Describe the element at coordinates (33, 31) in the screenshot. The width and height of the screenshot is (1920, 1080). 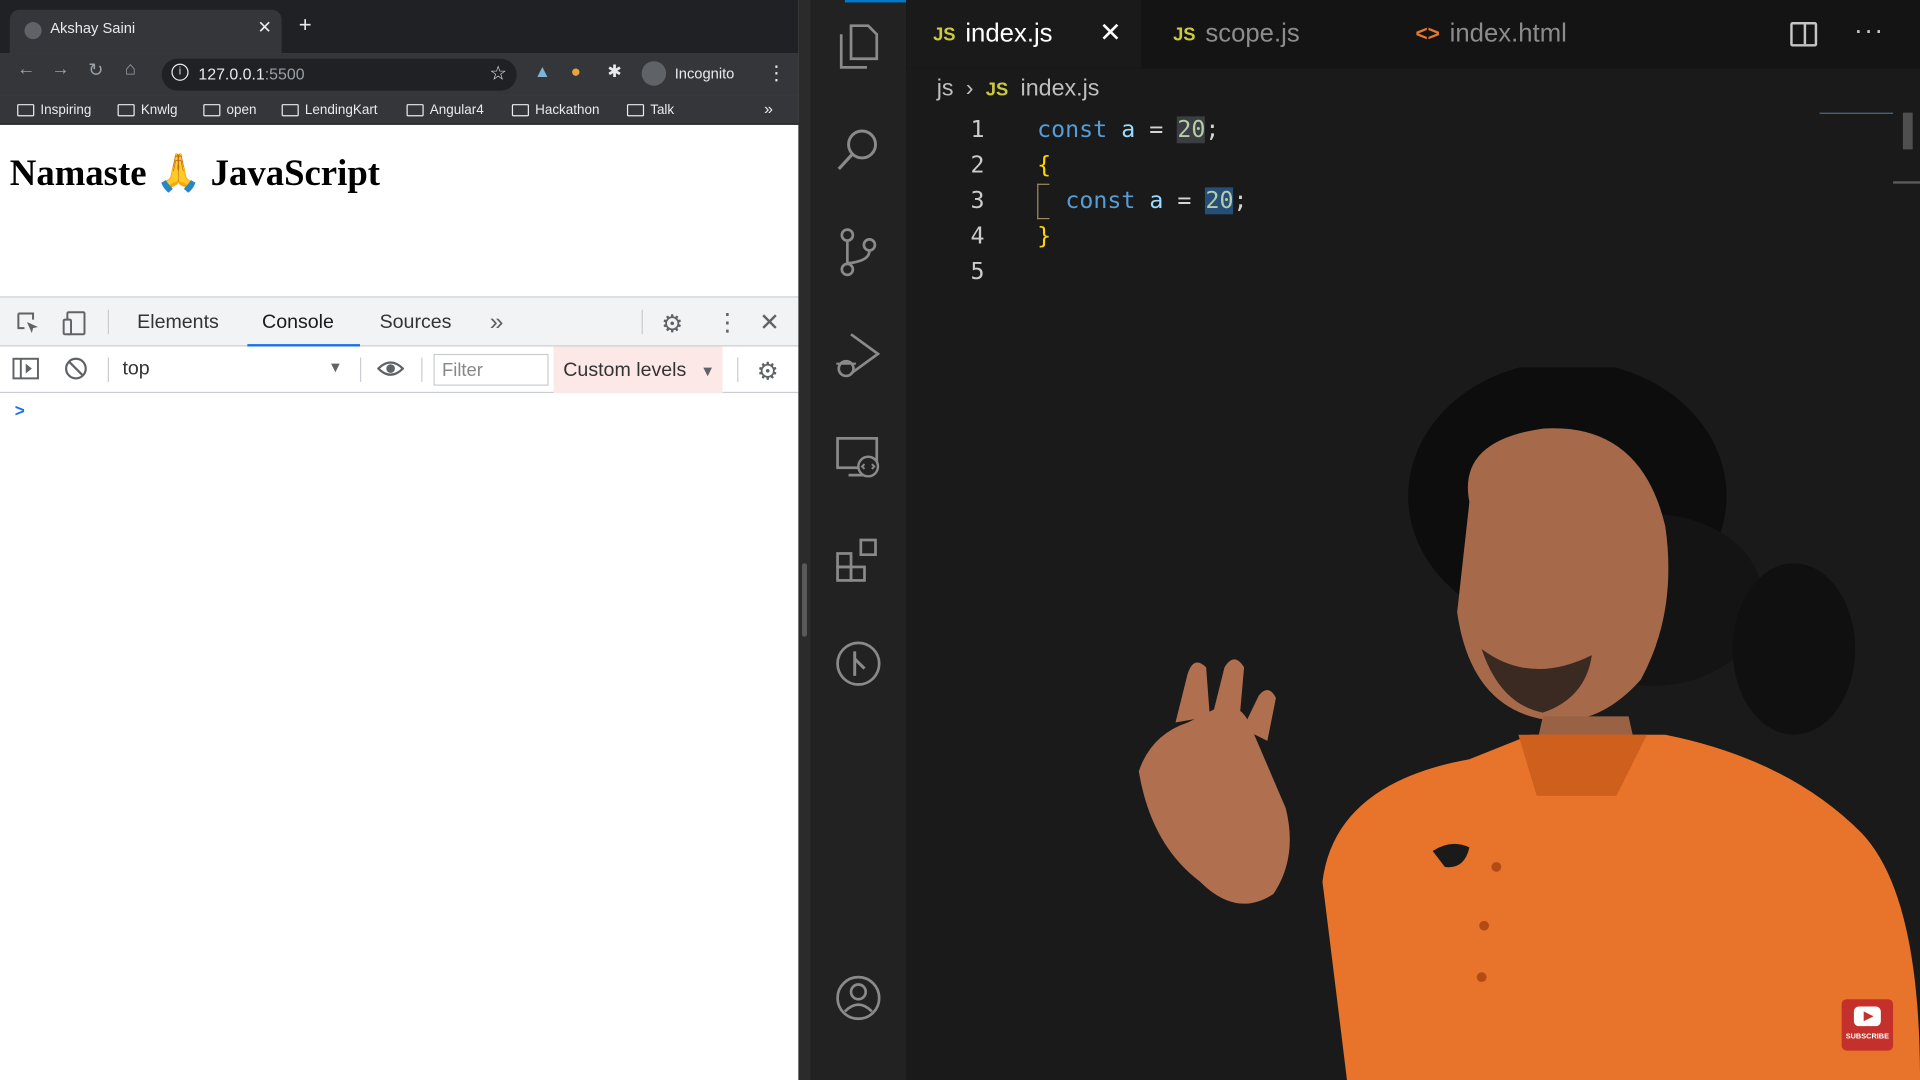
I see `favicon-icon` at that location.